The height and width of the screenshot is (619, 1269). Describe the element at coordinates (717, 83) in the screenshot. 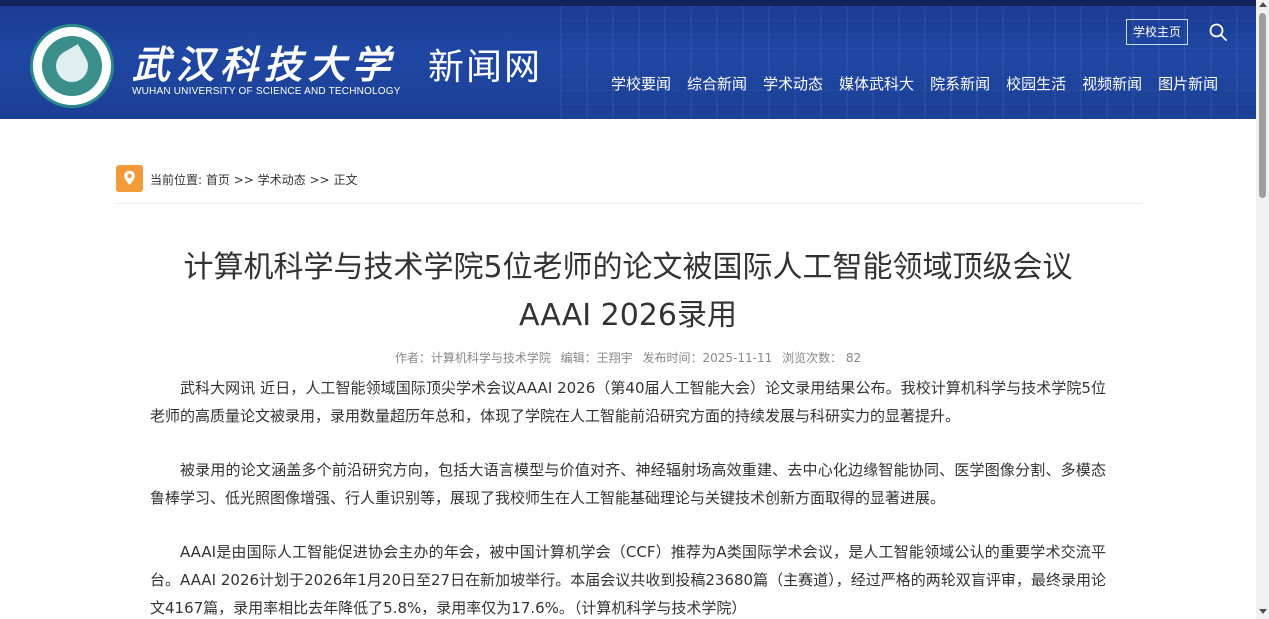

I see `nav-item-general-news: 综合新闻` at that location.